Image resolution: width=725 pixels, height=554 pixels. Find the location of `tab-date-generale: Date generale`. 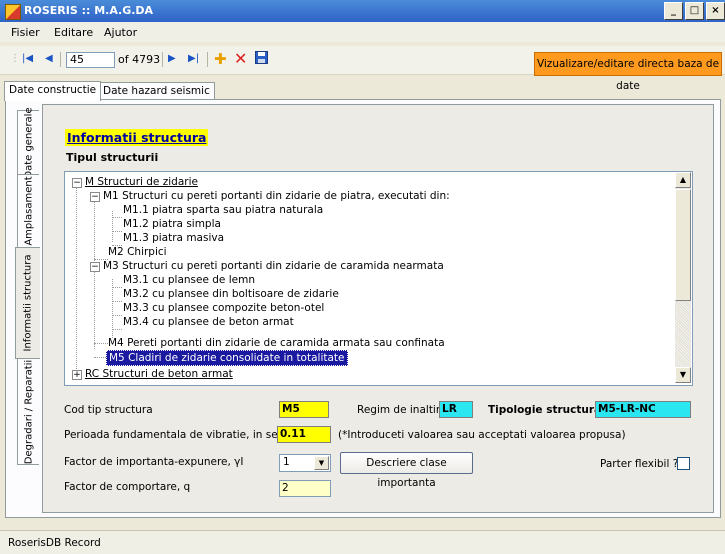

tab-date-generale: Date generale is located at coordinates (28, 142).